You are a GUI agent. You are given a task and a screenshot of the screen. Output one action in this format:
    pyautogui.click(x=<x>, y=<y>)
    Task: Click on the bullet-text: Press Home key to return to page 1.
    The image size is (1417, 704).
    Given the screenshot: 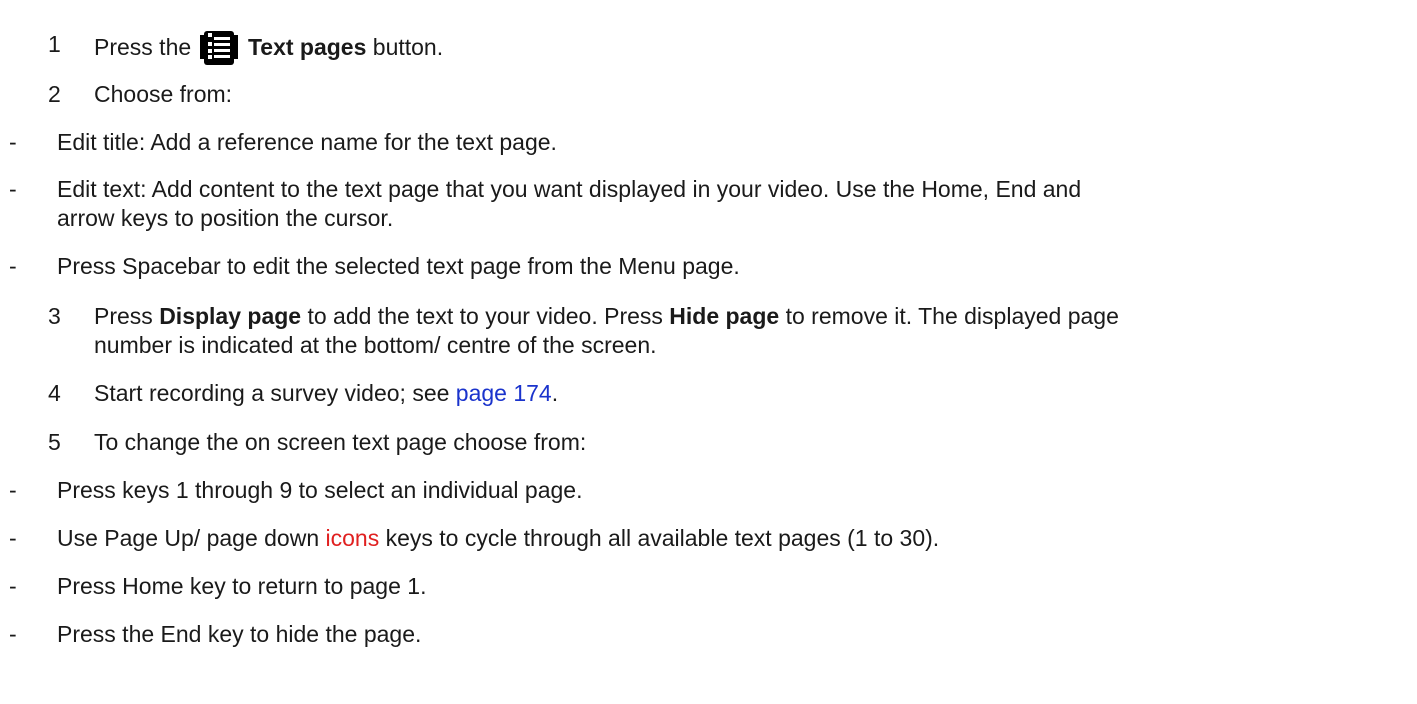 What is the action you would take?
    pyautogui.click(x=242, y=586)
    